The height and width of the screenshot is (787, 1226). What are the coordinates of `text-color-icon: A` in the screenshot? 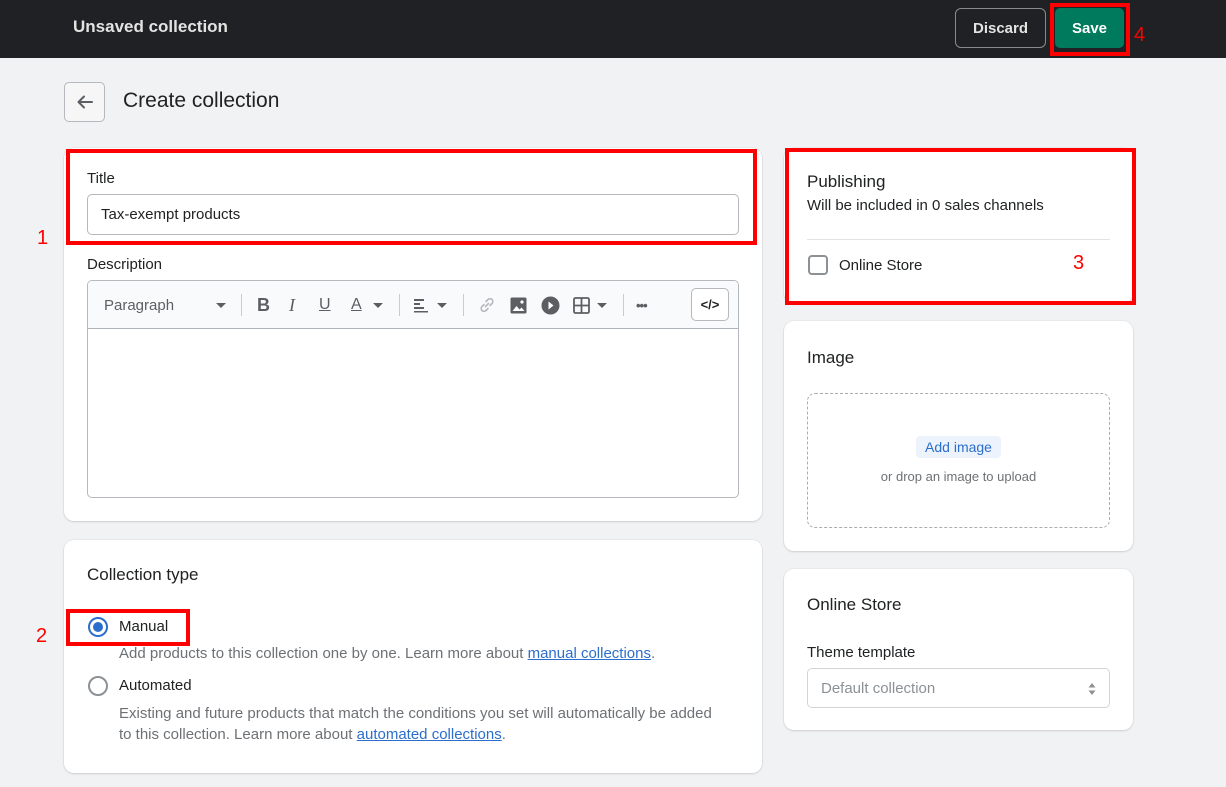 It's located at (356, 304).